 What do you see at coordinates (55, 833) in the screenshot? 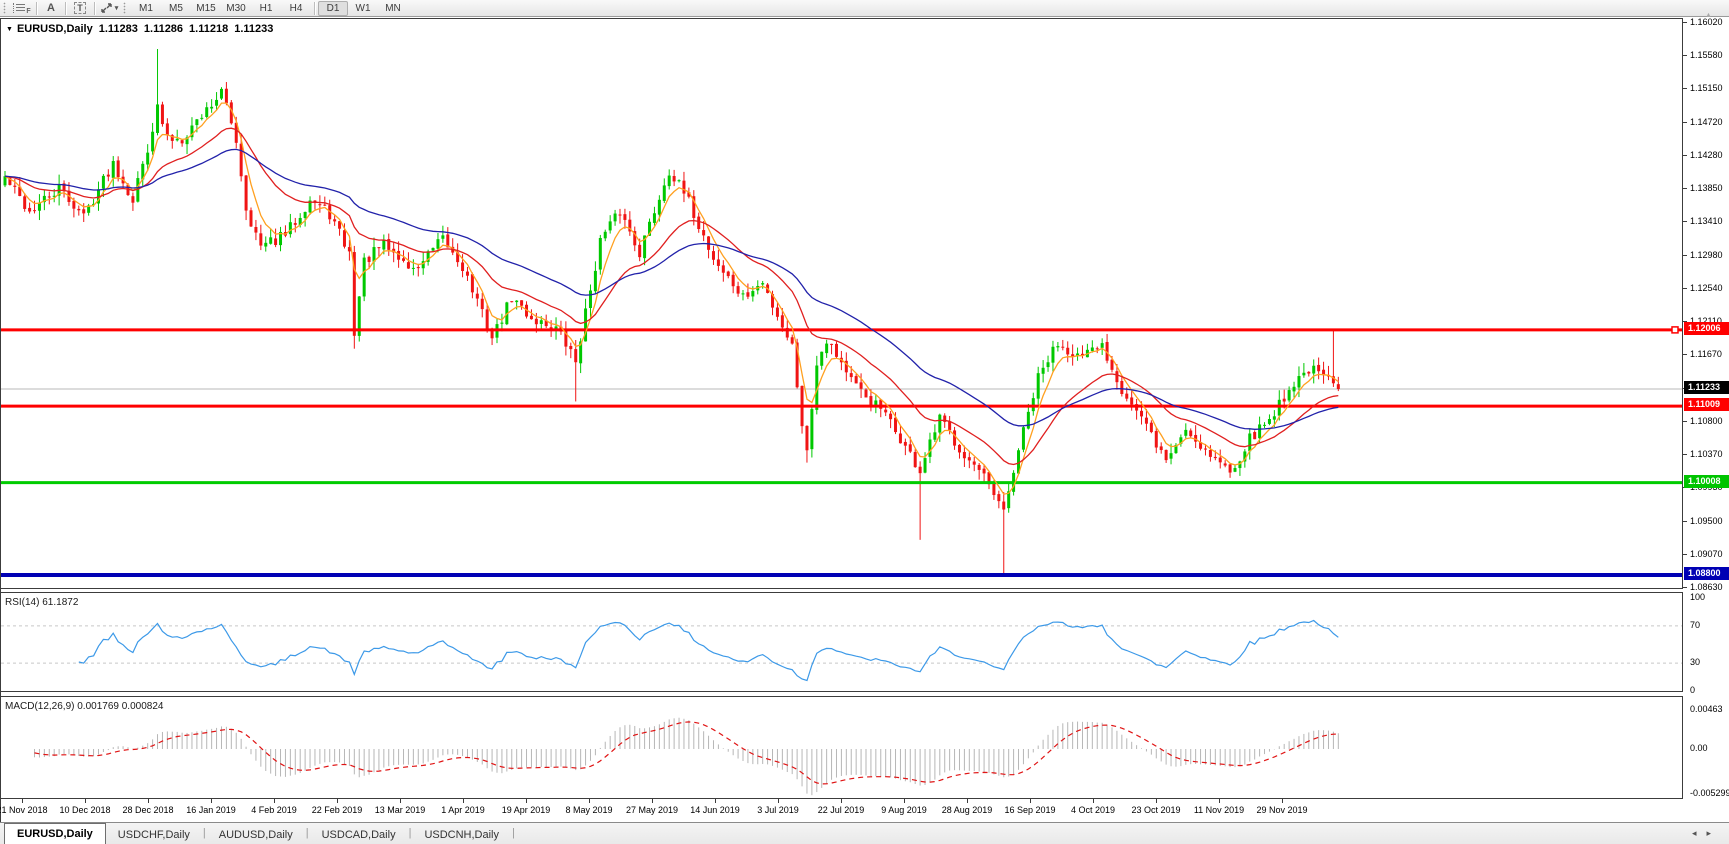
I see `chart-tab-eurusd: EURUSD,Daily` at bounding box center [55, 833].